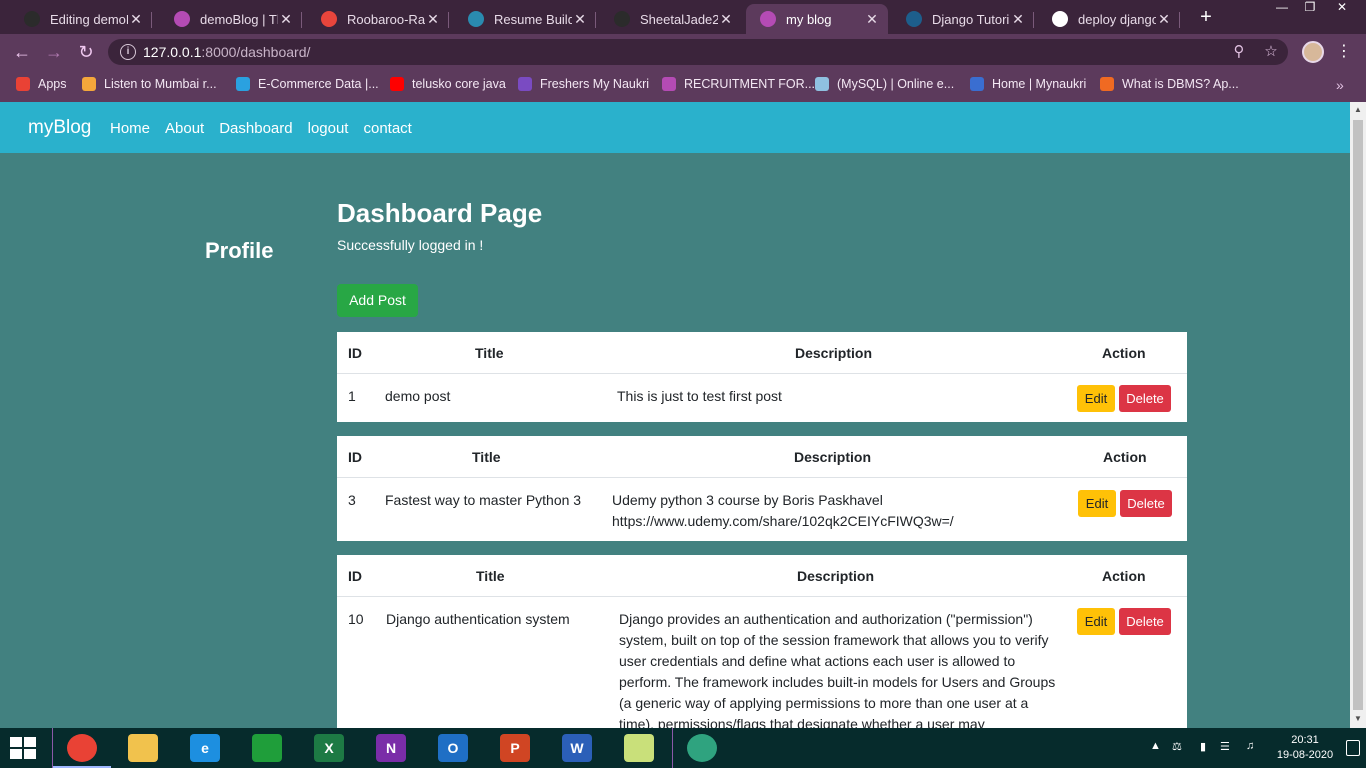  What do you see at coordinates (1109, 19) in the screenshot?
I see `browser-tab: deploy django ✕` at bounding box center [1109, 19].